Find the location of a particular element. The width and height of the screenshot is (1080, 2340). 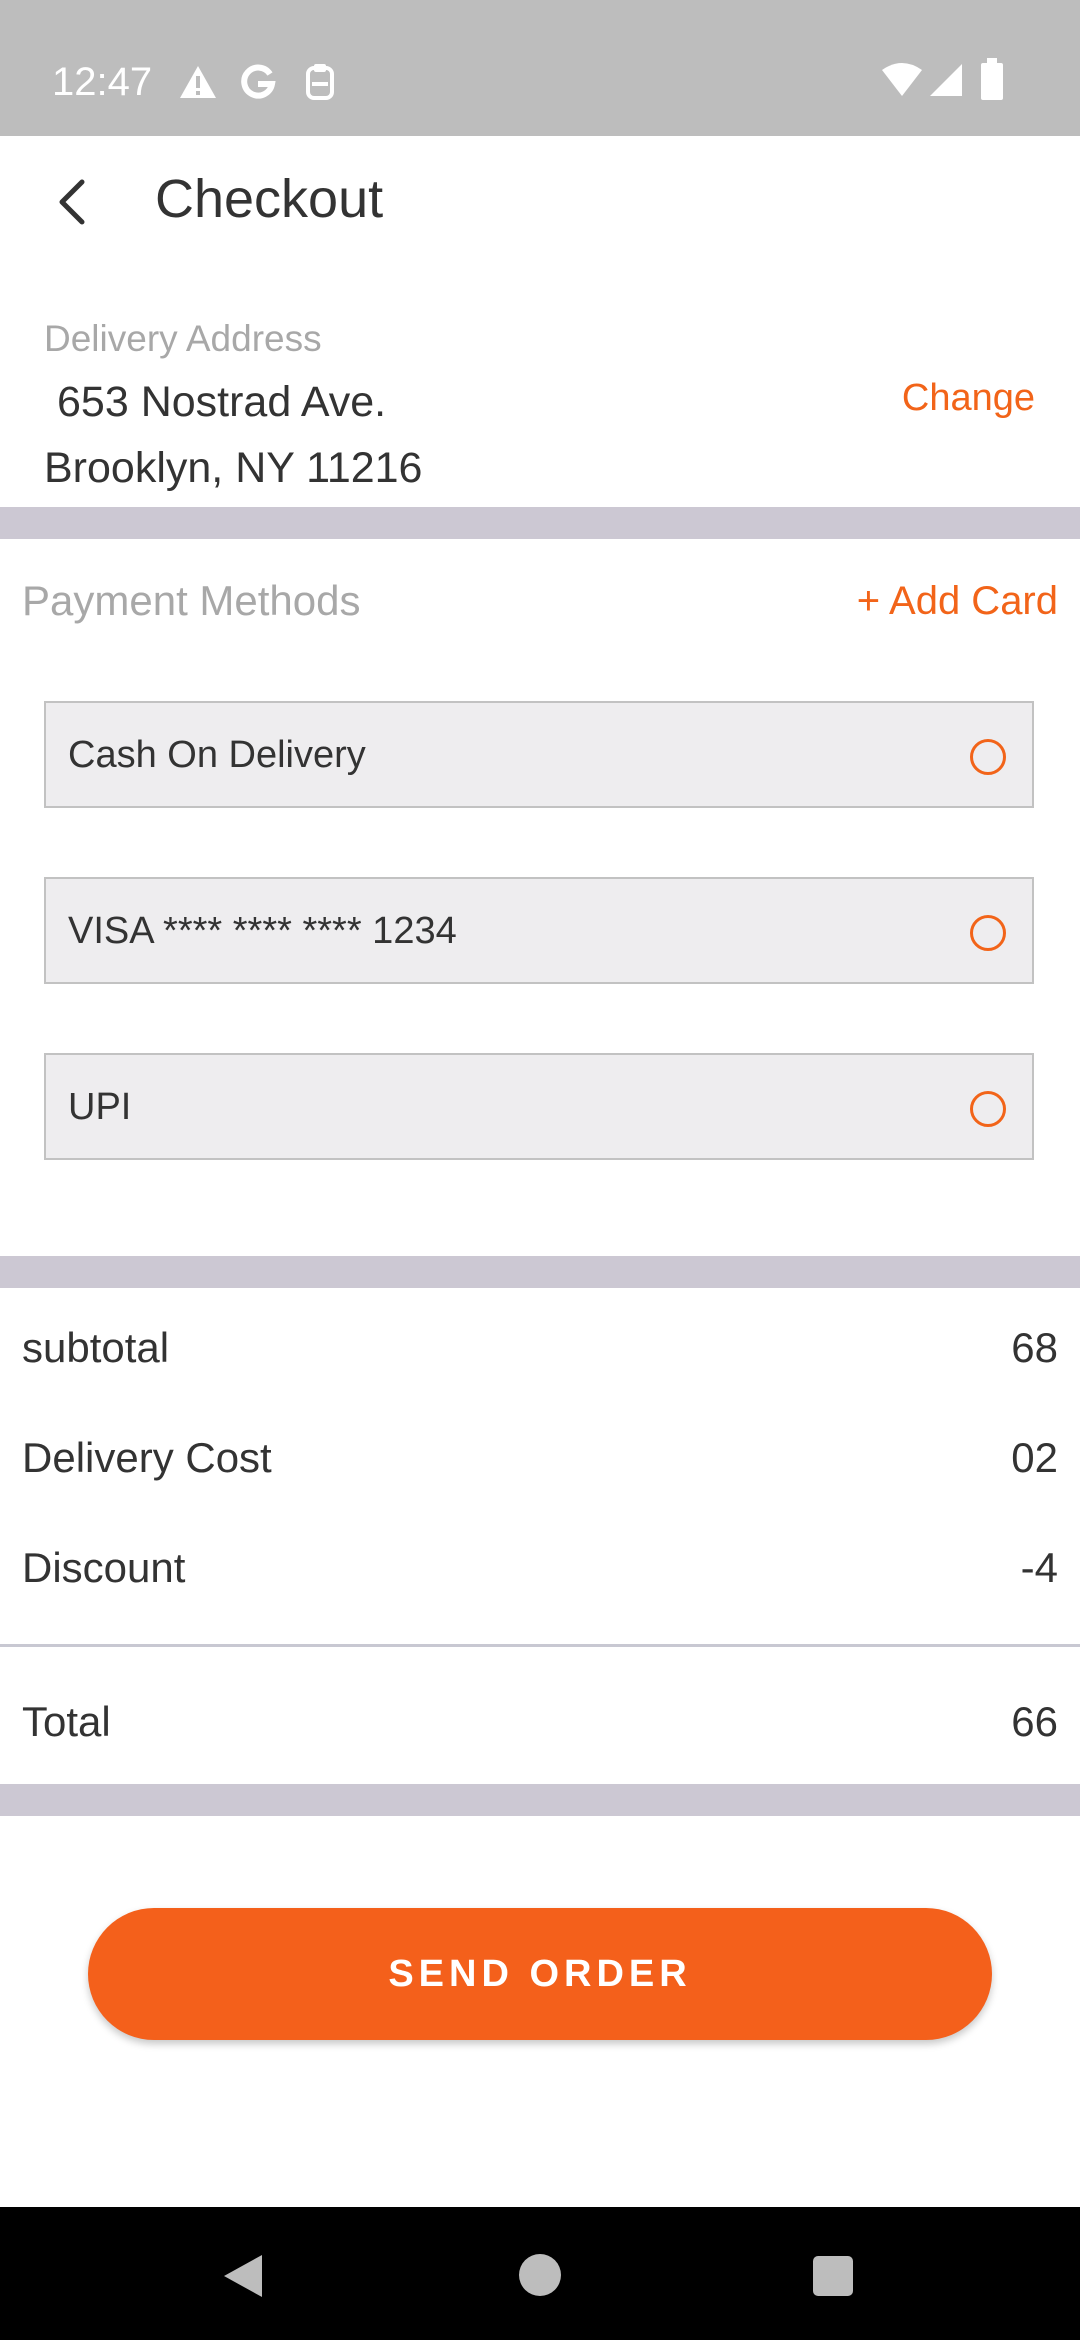

total-value: 66 is located at coordinates (1034, 1721).